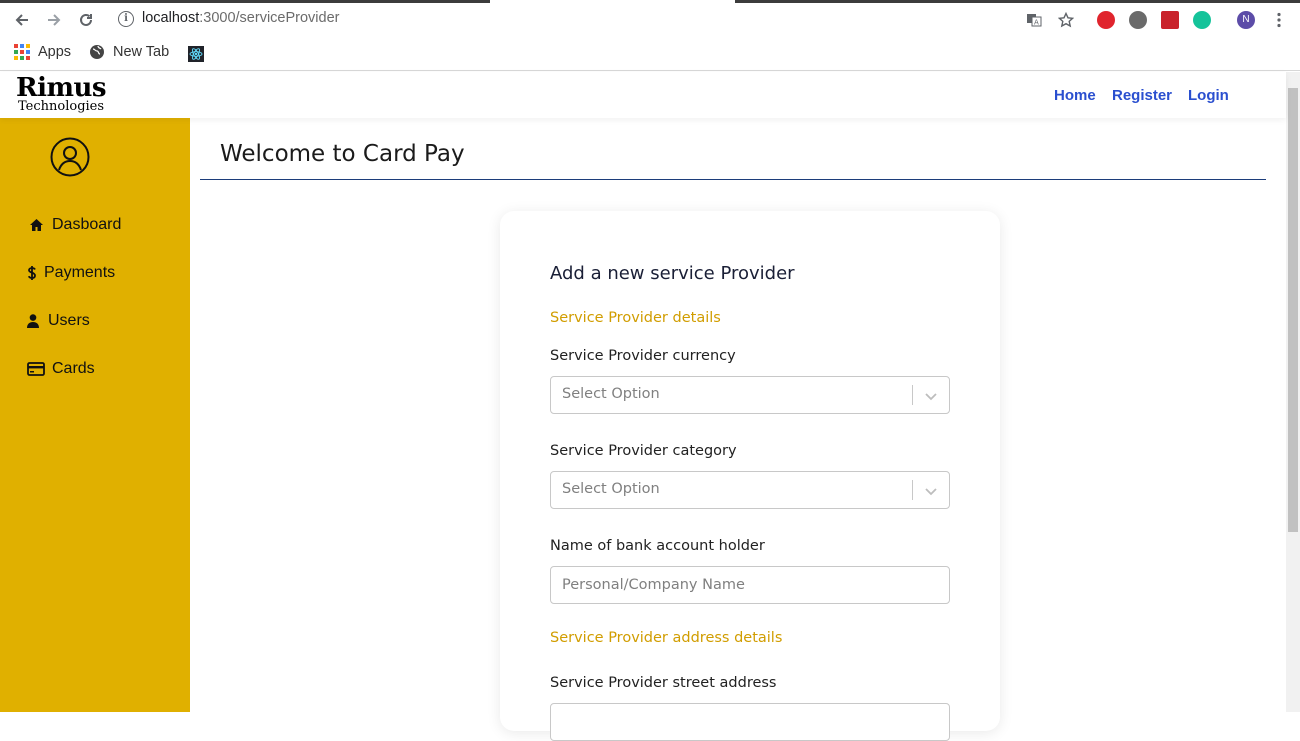 This screenshot has width=1300, height=741. I want to click on svg-text: A, so click(1036, 23).